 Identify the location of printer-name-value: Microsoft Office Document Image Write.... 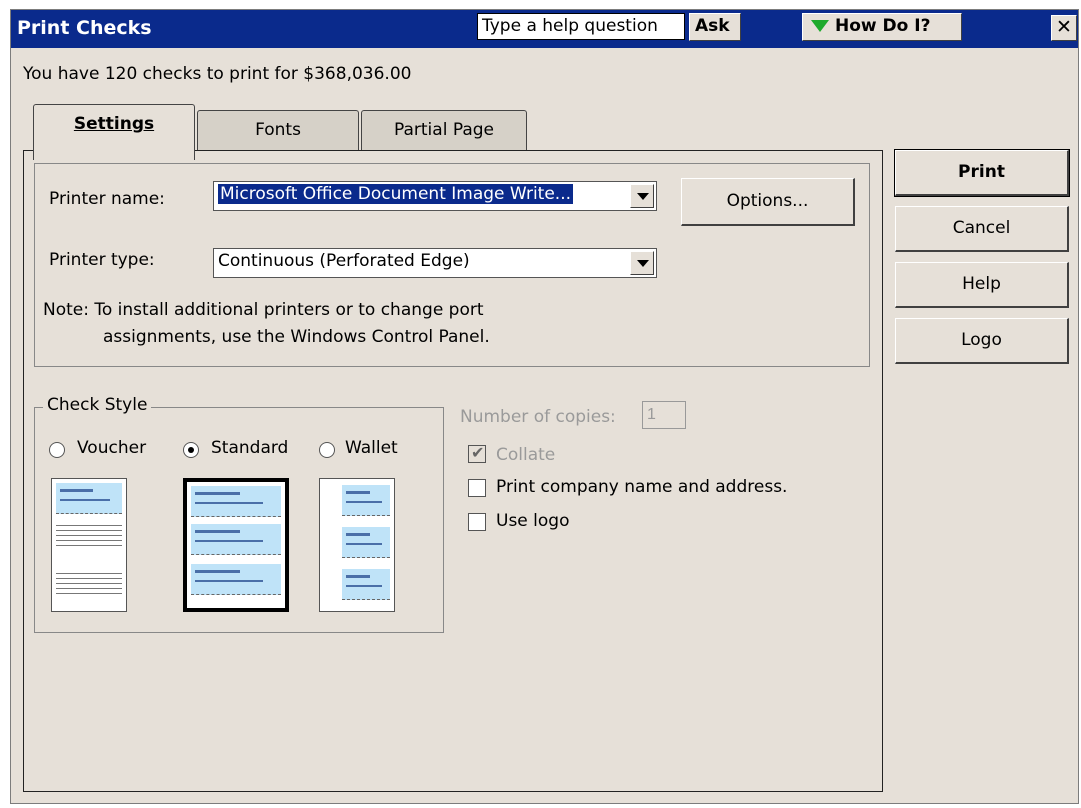
(396, 194).